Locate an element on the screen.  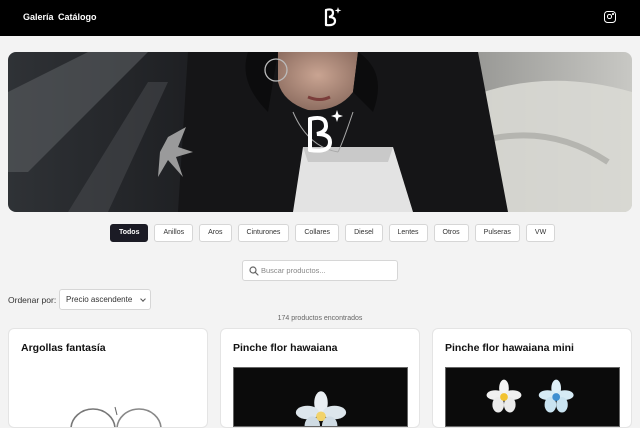
filter-chip-otros: Otros is located at coordinates (451, 233).